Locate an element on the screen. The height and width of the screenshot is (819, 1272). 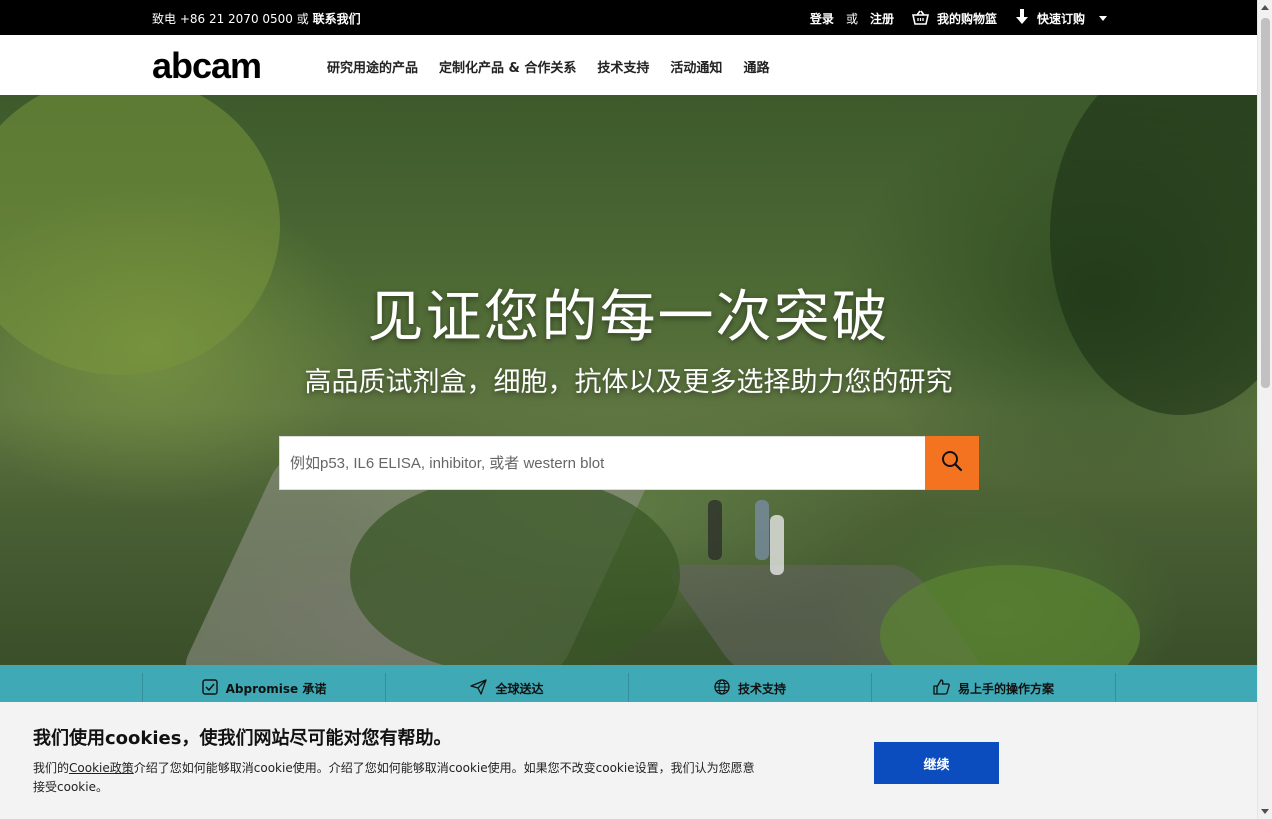
globe-icon is located at coordinates (722, 688).